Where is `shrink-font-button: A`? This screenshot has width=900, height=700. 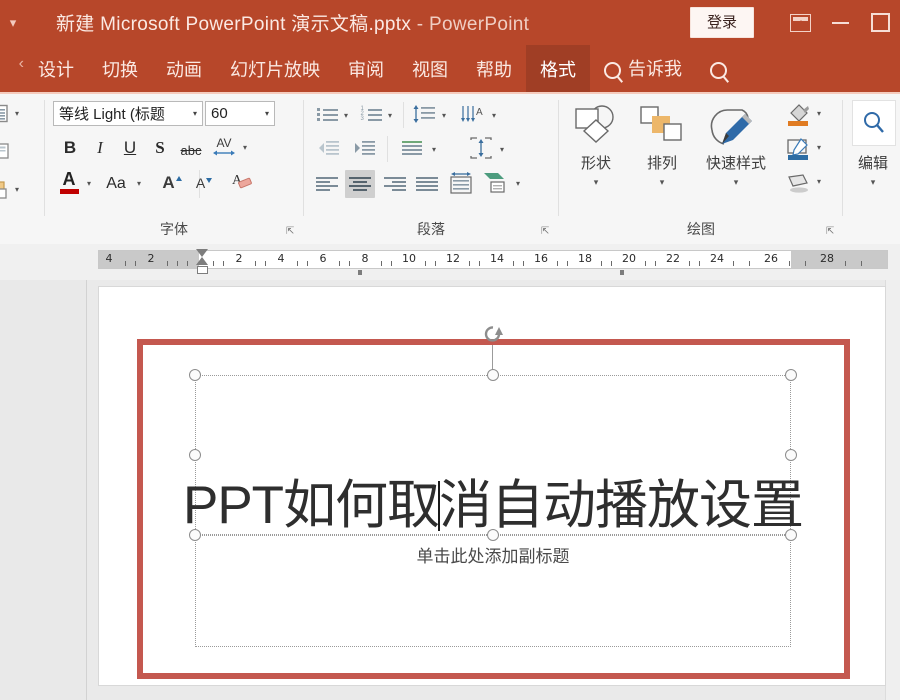 shrink-font-button: A is located at coordinates (204, 183).